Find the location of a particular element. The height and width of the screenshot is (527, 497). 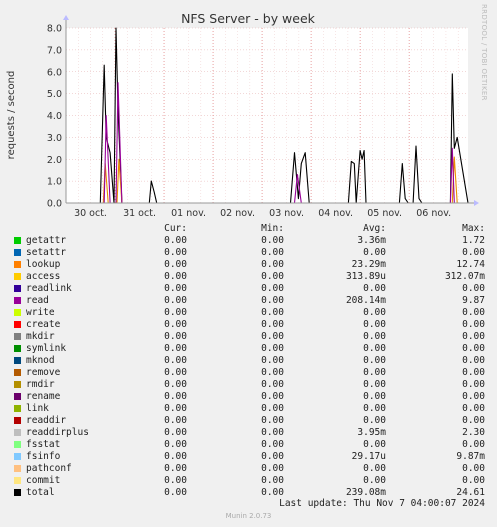

legend-row-access: access 0.00 0.00 313.89u 312.07m is located at coordinates (248, 277).